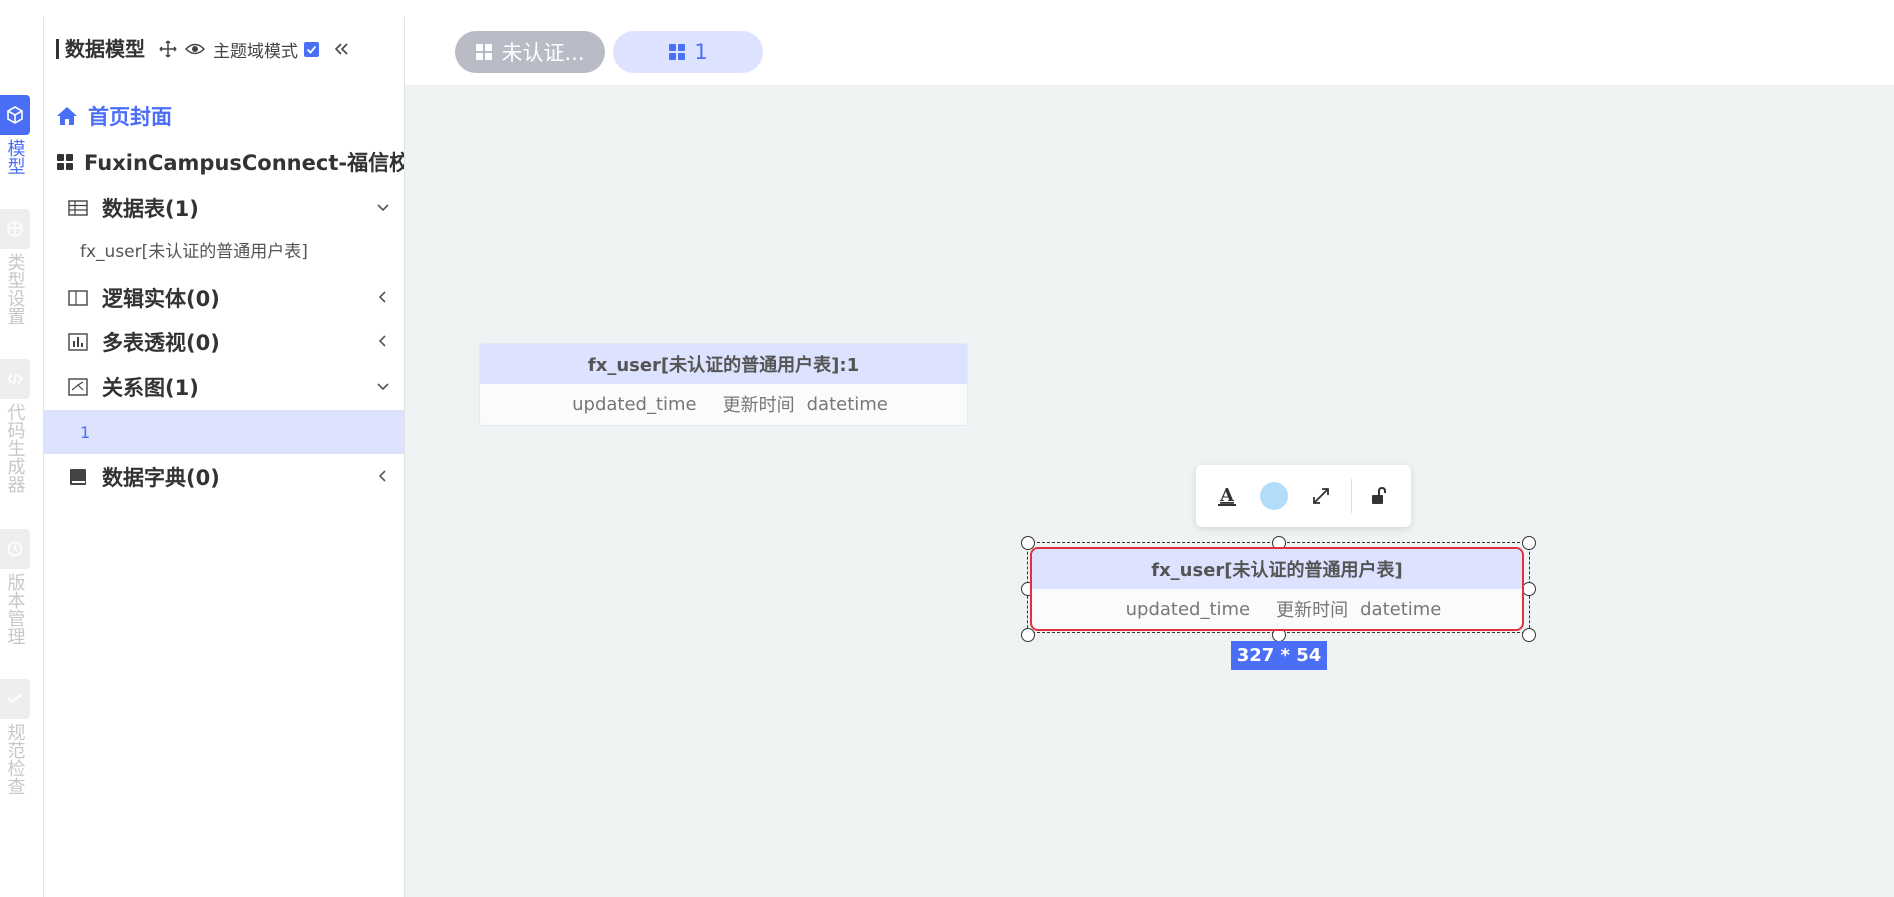 This screenshot has height=897, width=1894. Describe the element at coordinates (224, 298) in the screenshot. I see `group-entities: 逻辑实体(0)` at that location.